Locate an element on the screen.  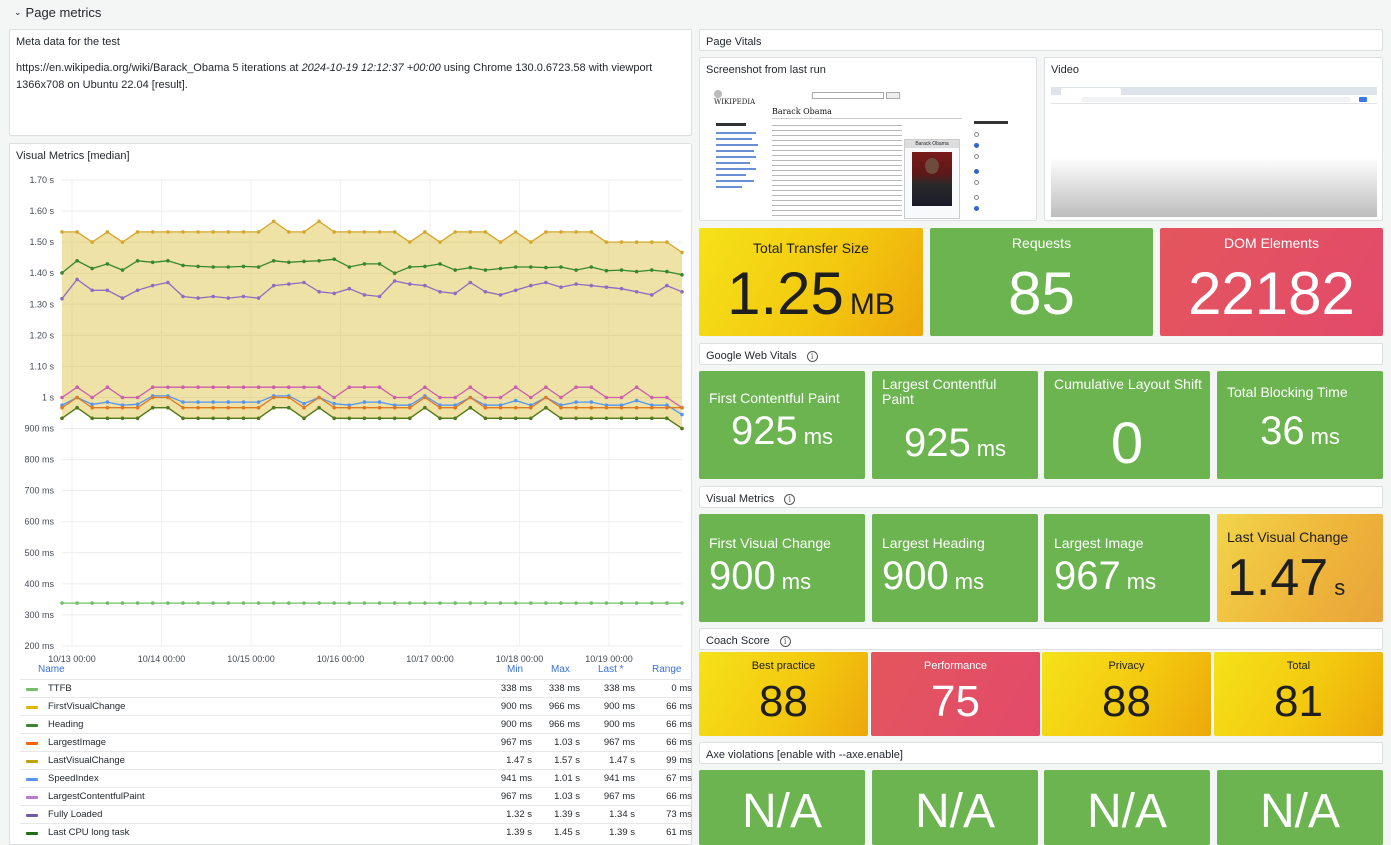
legend-header-min: Min is located at coordinates (515, 669).